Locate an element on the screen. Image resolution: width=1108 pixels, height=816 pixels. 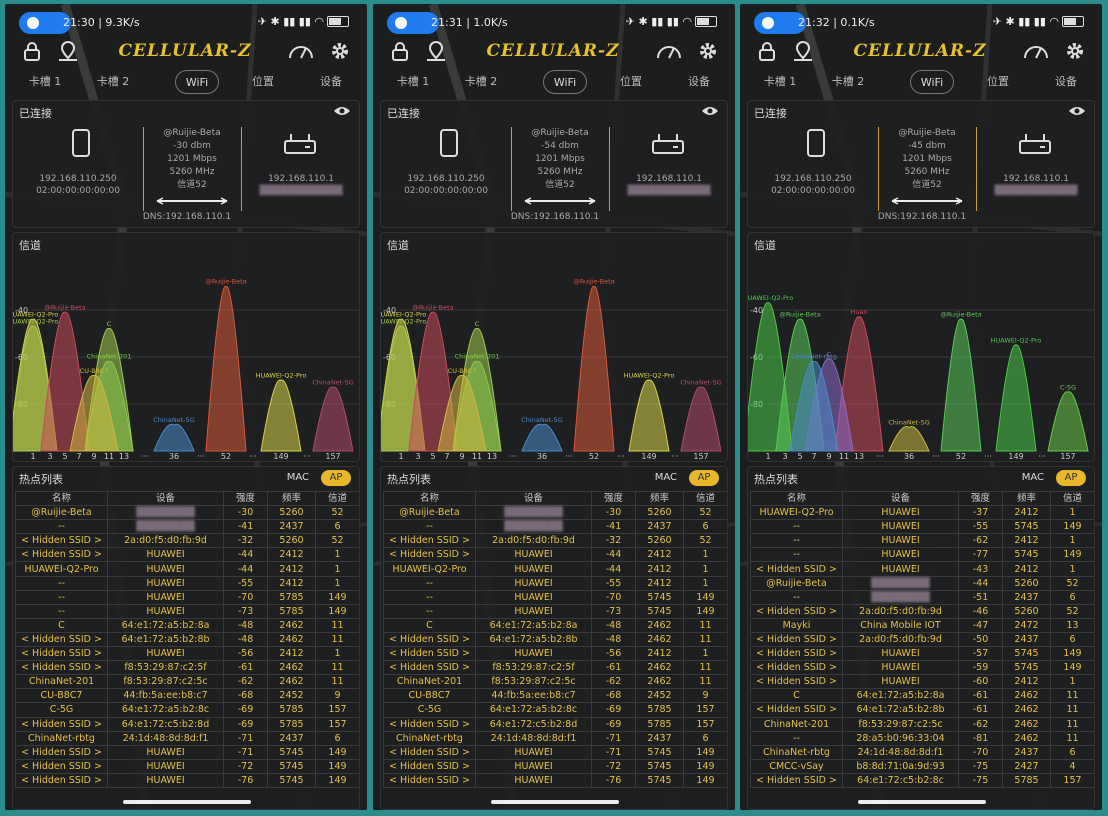
table-row: HUAWEI-Q2-Pro HUAWEI -37 2412 1 is located at coordinates (922, 513).